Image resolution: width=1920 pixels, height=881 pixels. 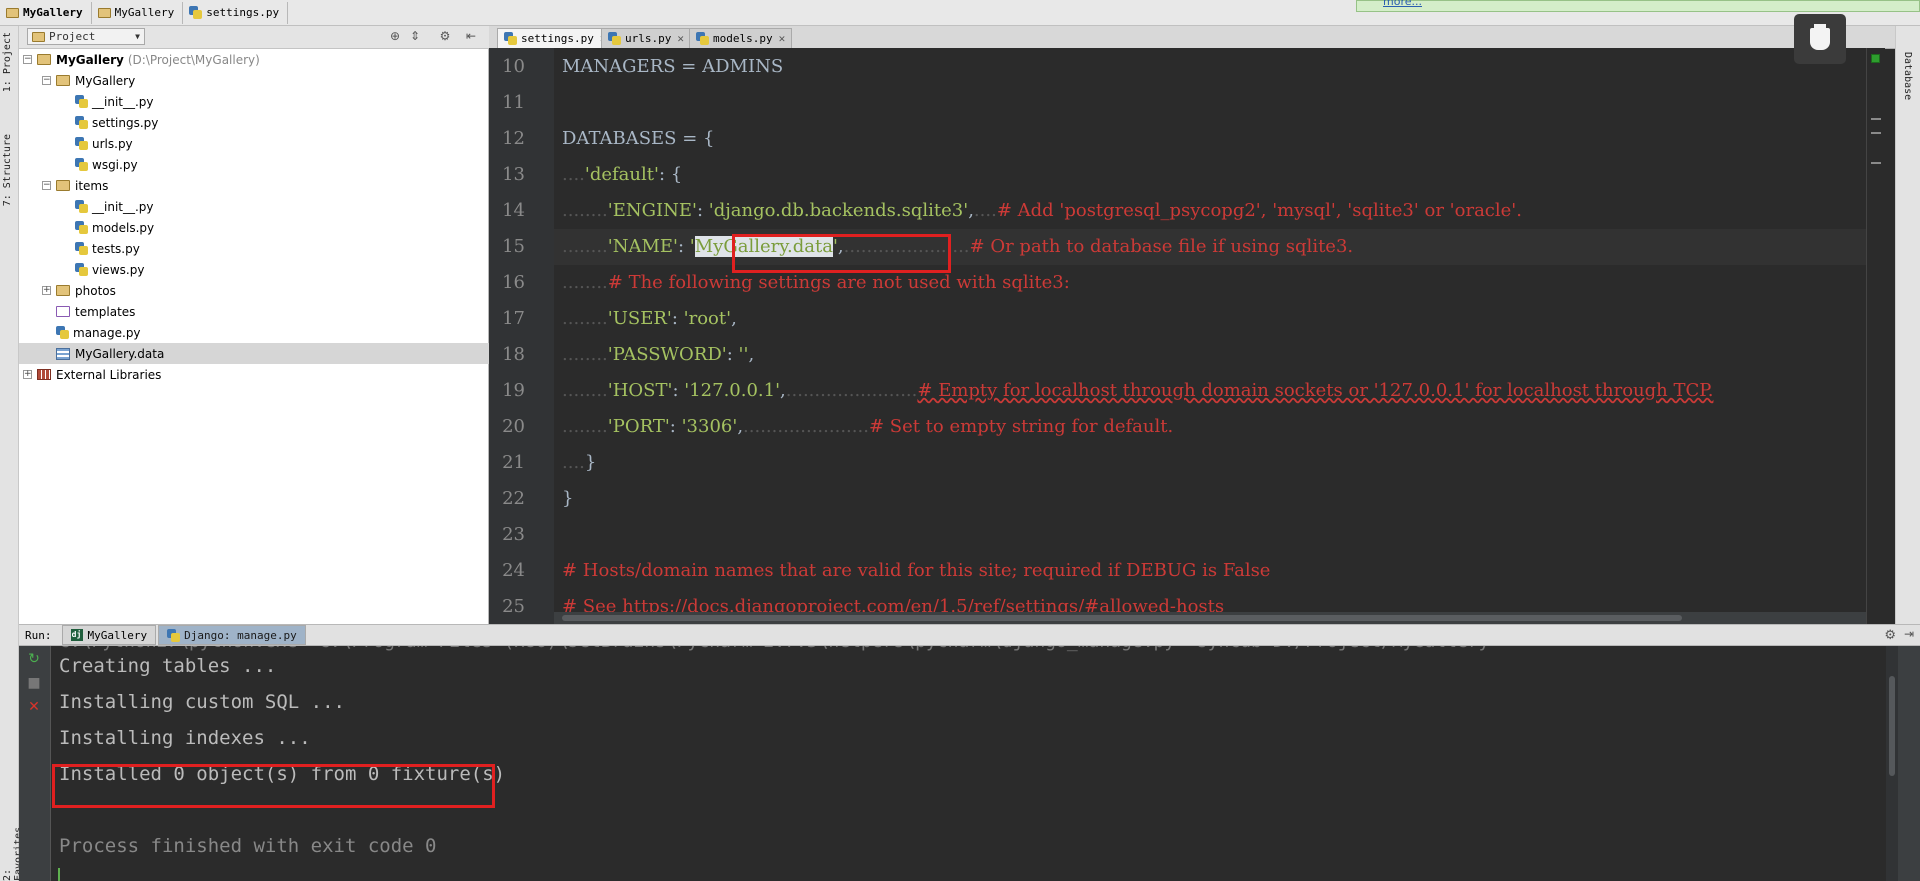 What do you see at coordinates (138, 12) in the screenshot?
I see `breadcrumb-item-package: MyGallery` at bounding box center [138, 12].